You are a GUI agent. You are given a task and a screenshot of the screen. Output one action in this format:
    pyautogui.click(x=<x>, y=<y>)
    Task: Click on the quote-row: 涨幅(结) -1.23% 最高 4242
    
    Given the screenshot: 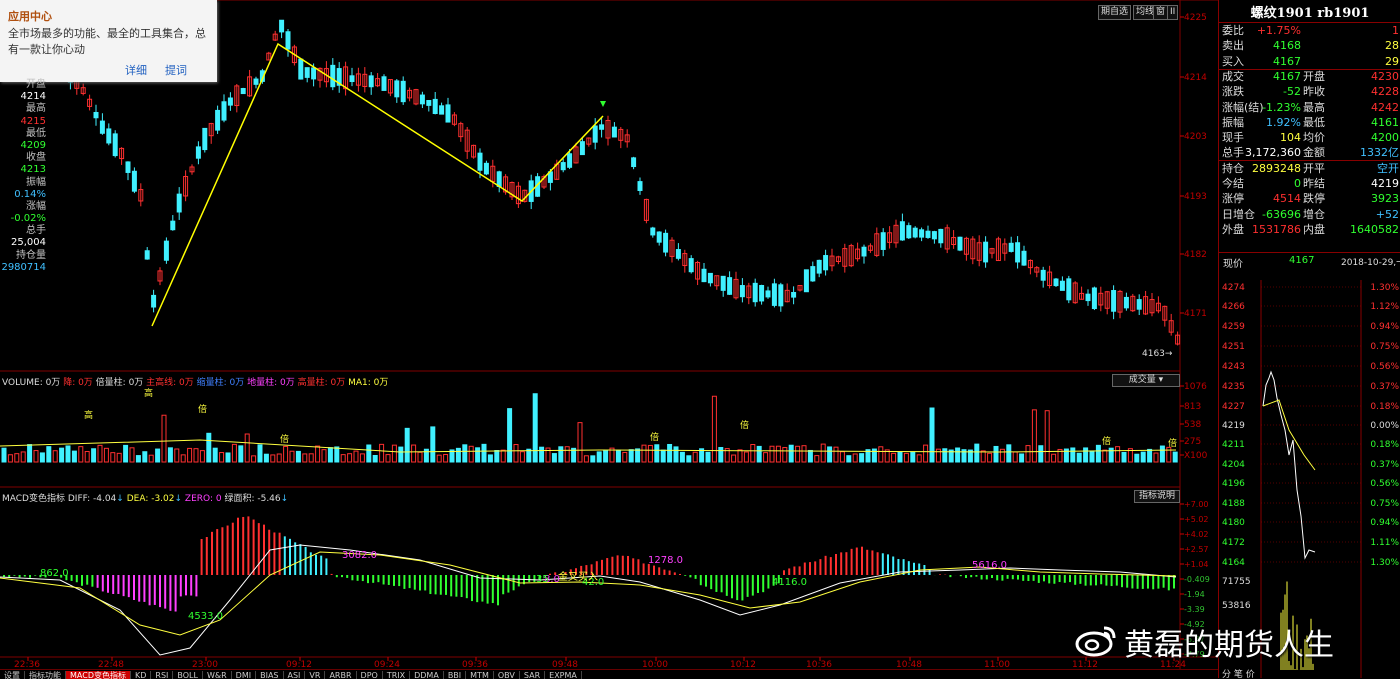 What is the action you would take?
    pyautogui.click(x=1309, y=107)
    